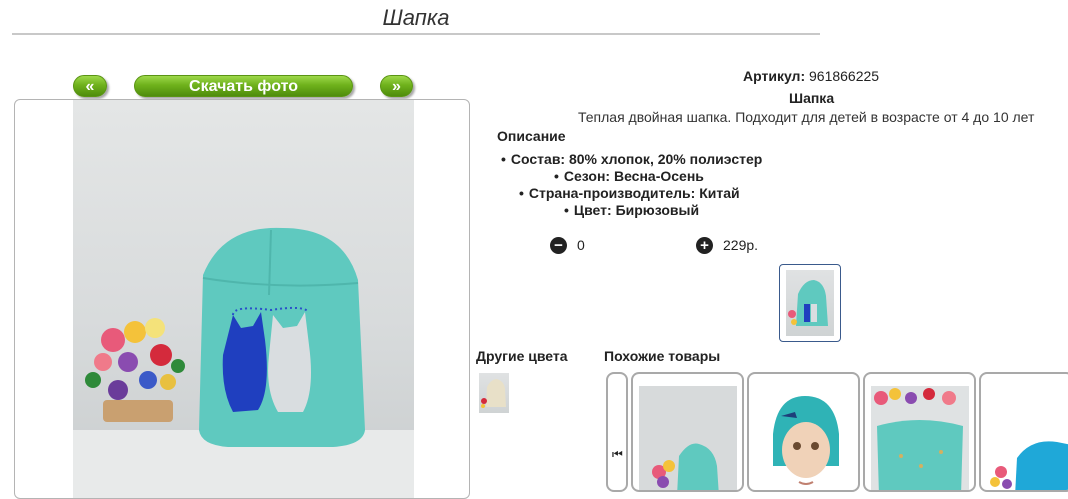 This screenshot has height=499, width=1068. What do you see at coordinates (416, 34) in the screenshot?
I see `title-divider` at bounding box center [416, 34].